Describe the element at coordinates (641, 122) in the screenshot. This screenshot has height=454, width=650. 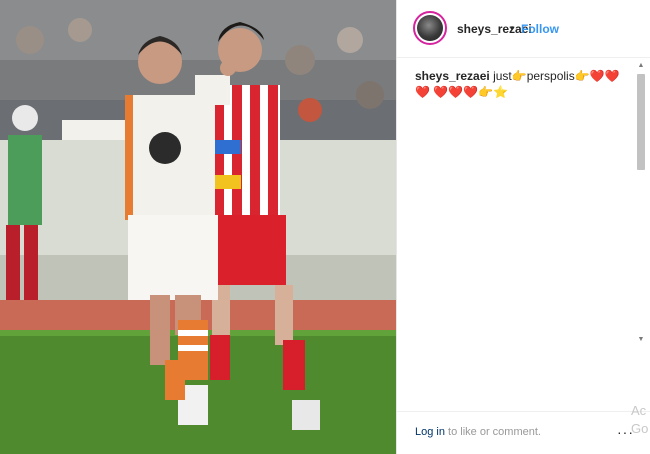
I see `scrollbar-thumb` at that location.